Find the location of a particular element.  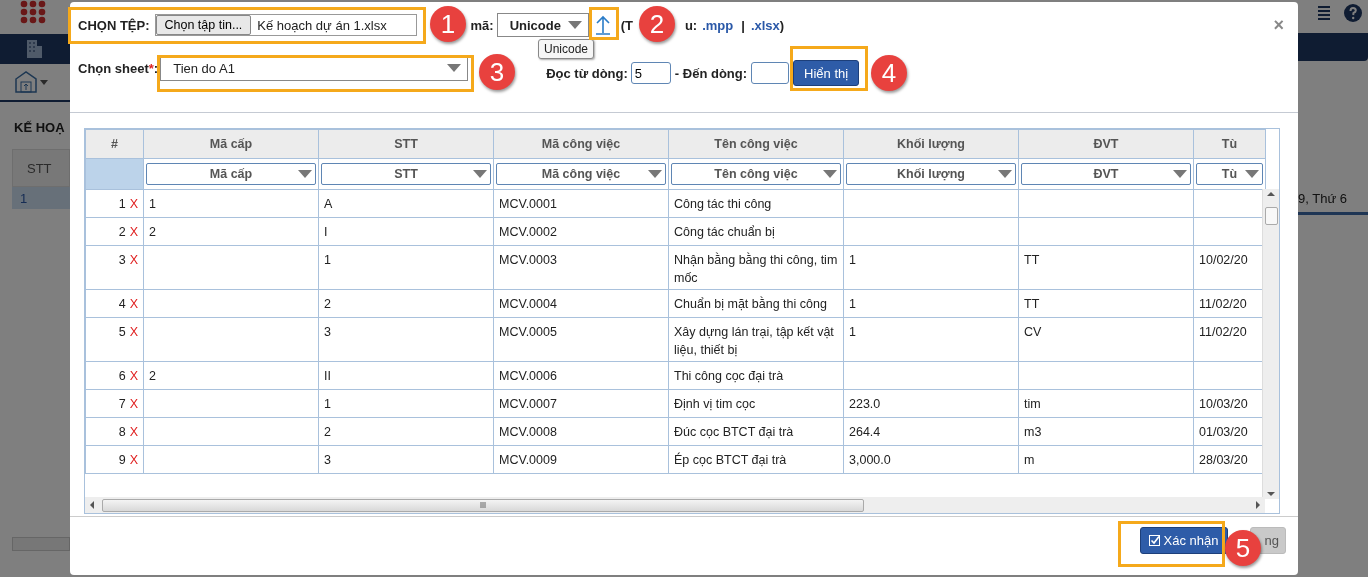

warehouse-icon is located at coordinates (26, 82).